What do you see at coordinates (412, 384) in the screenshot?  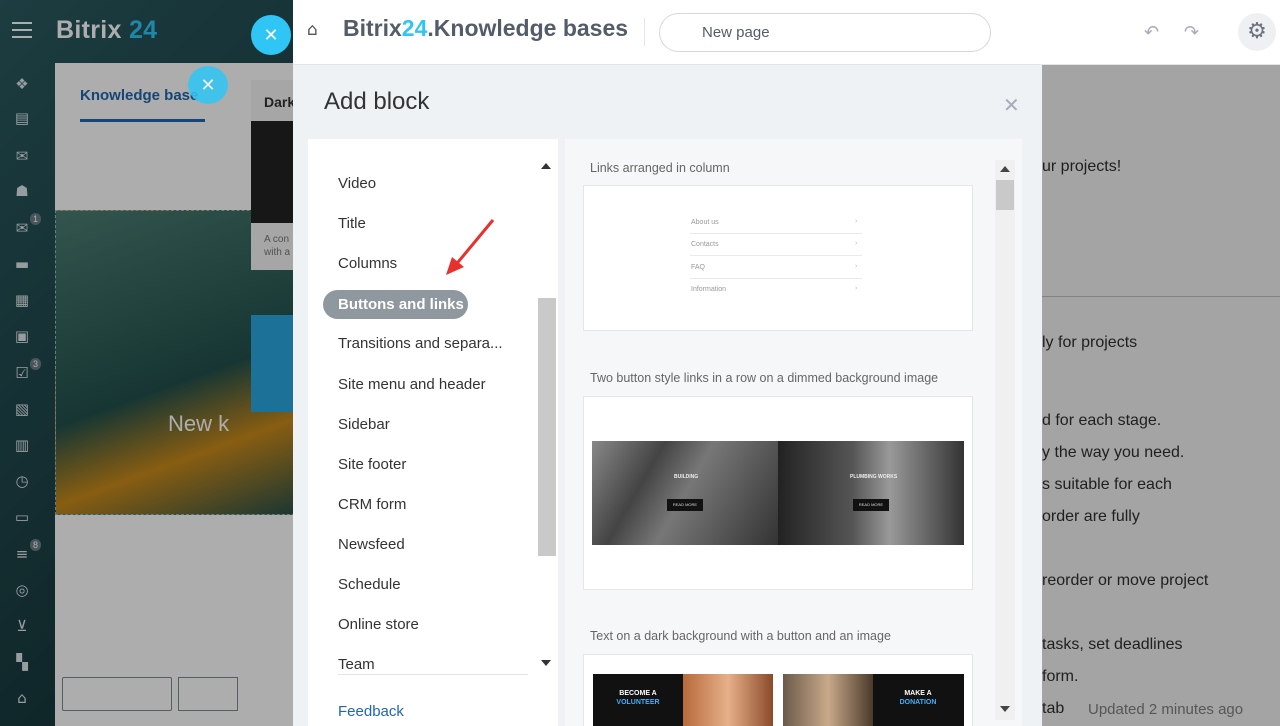 I see `category-site-menu: Site menu and header` at bounding box center [412, 384].